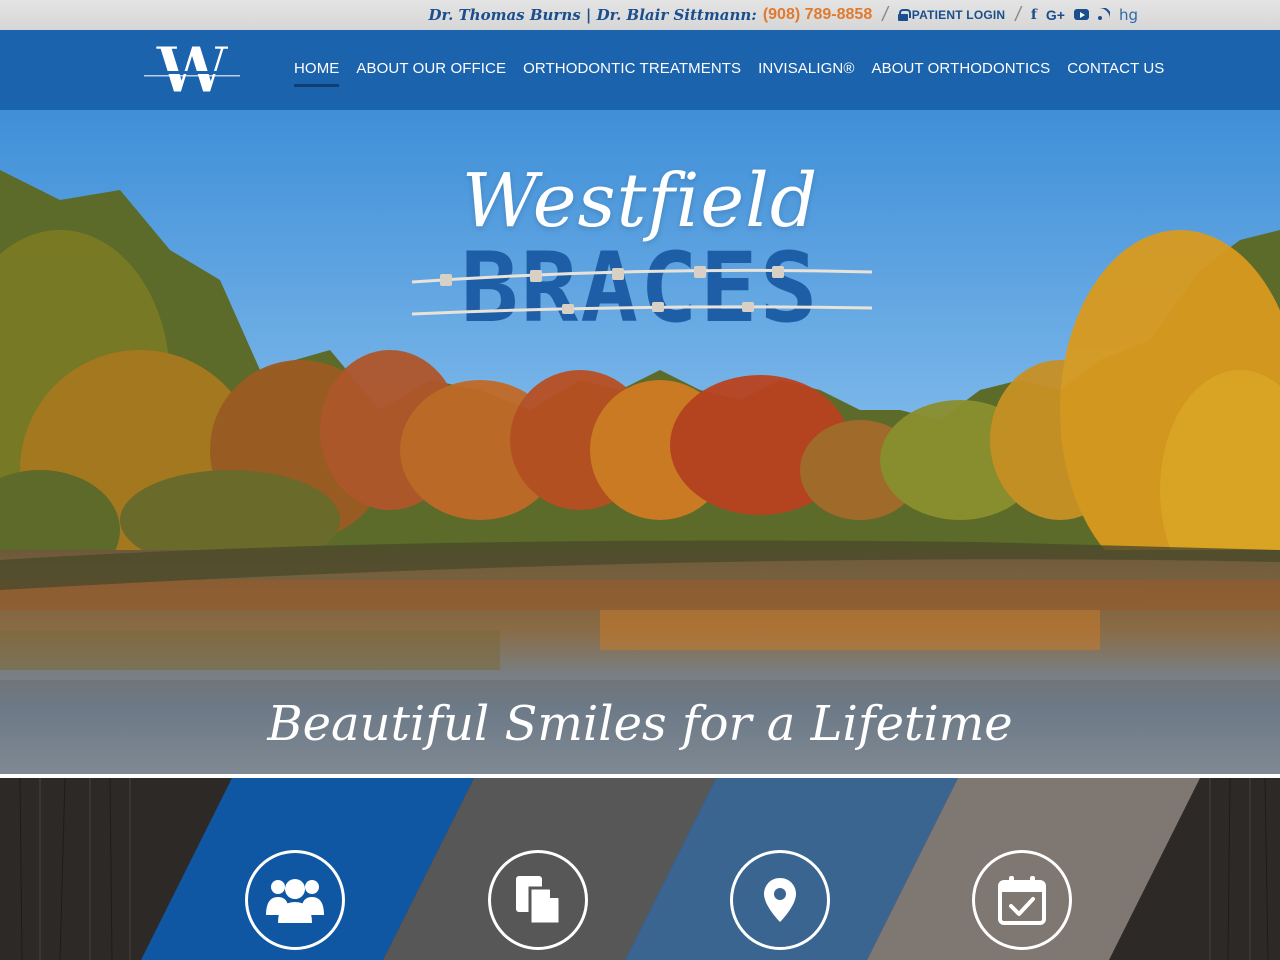 The image size is (1280, 960). I want to click on map-pin-icon, so click(780, 900).